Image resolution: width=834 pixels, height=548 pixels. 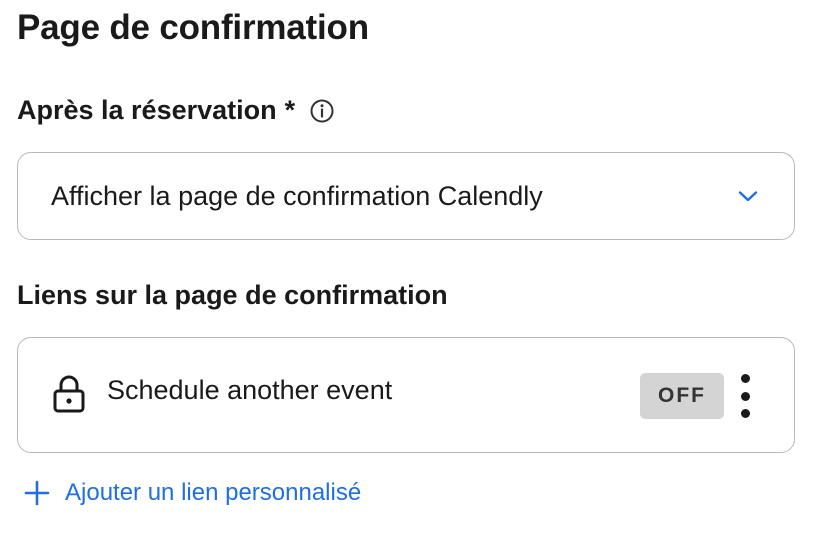 What do you see at coordinates (290, 110) in the screenshot?
I see `required-marker: *` at bounding box center [290, 110].